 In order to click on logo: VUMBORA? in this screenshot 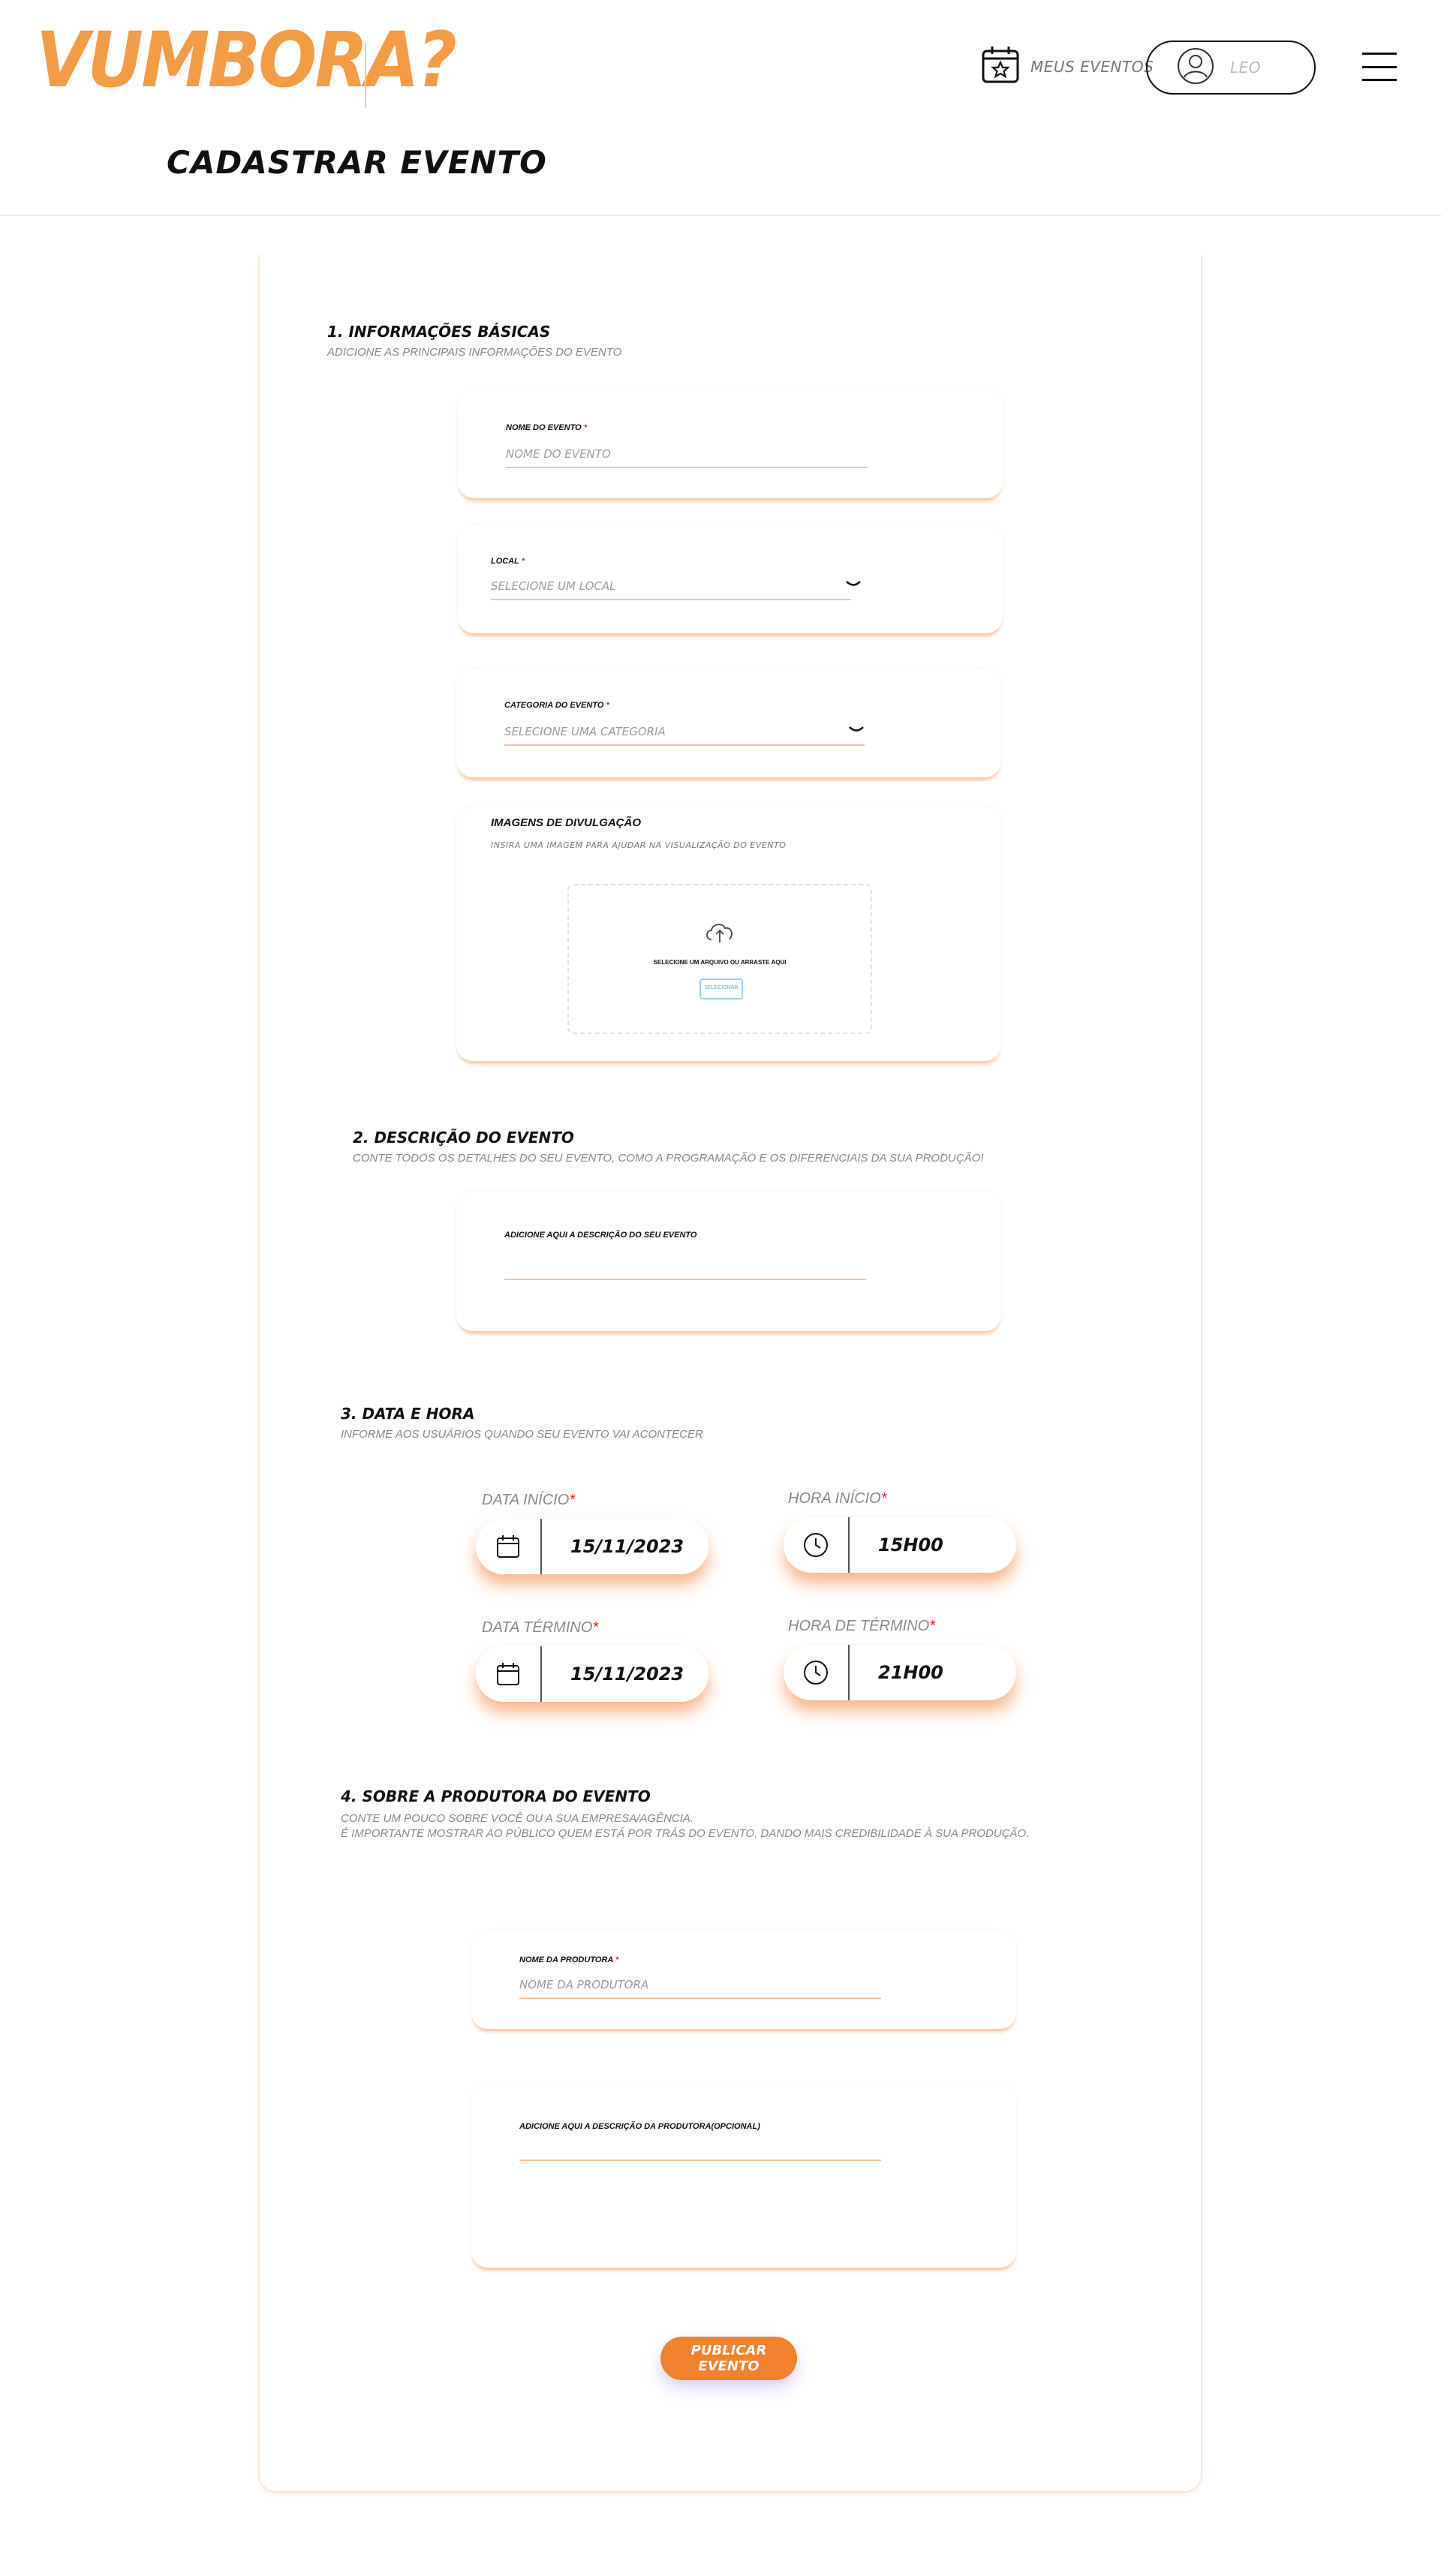, I will do `click(246, 61)`.